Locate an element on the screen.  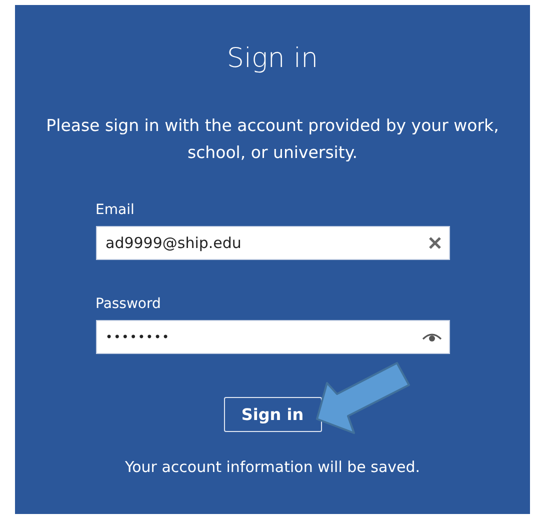
account-note: Your account information will be saved. is located at coordinates (272, 467).